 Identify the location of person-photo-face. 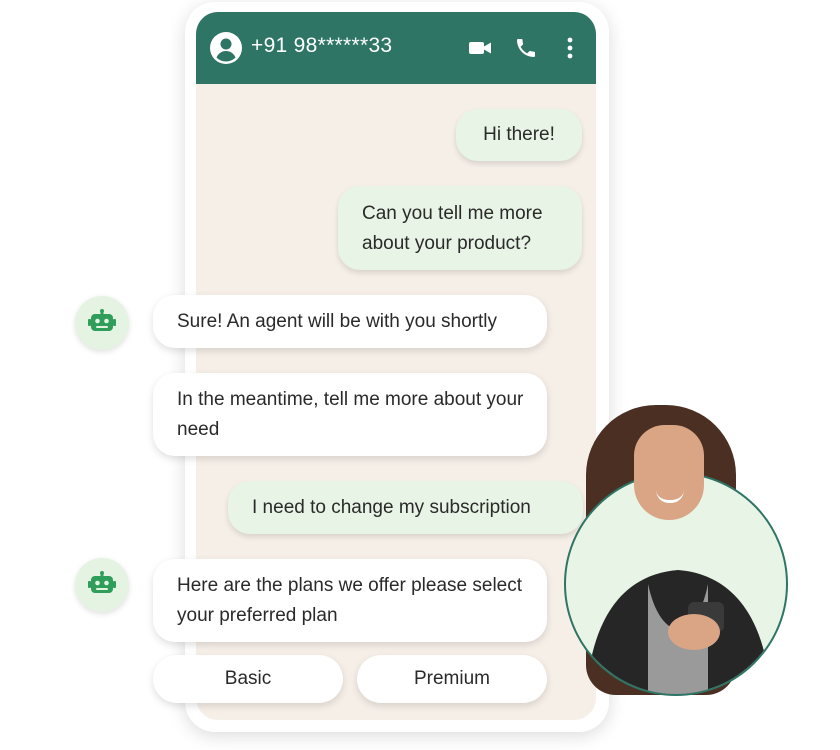
(669, 472).